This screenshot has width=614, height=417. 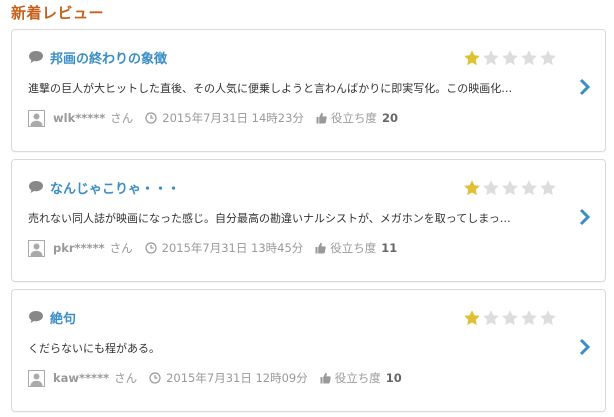 I want to click on review-meta: wlk***** さん 2015年7月31日 14時23分 役立ち度 20, so click(x=213, y=118).